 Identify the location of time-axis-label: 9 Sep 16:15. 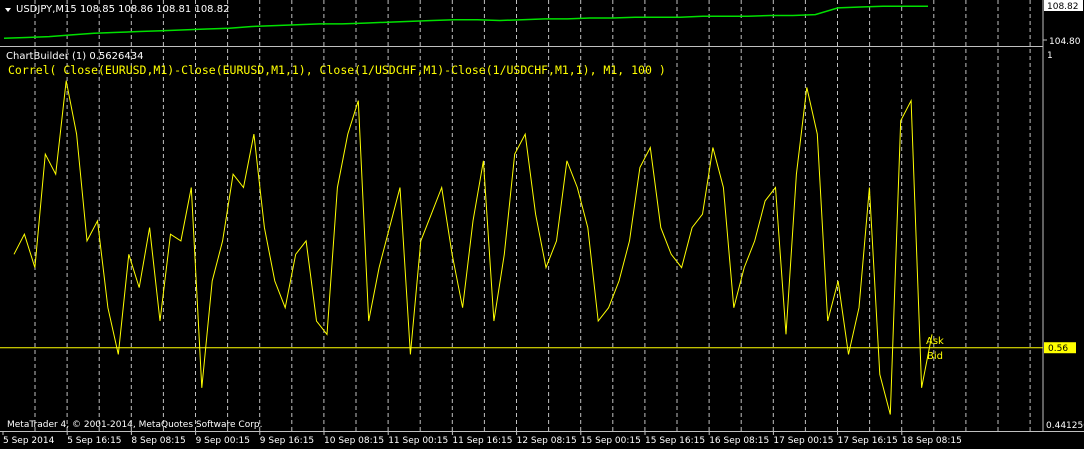
(287, 441).